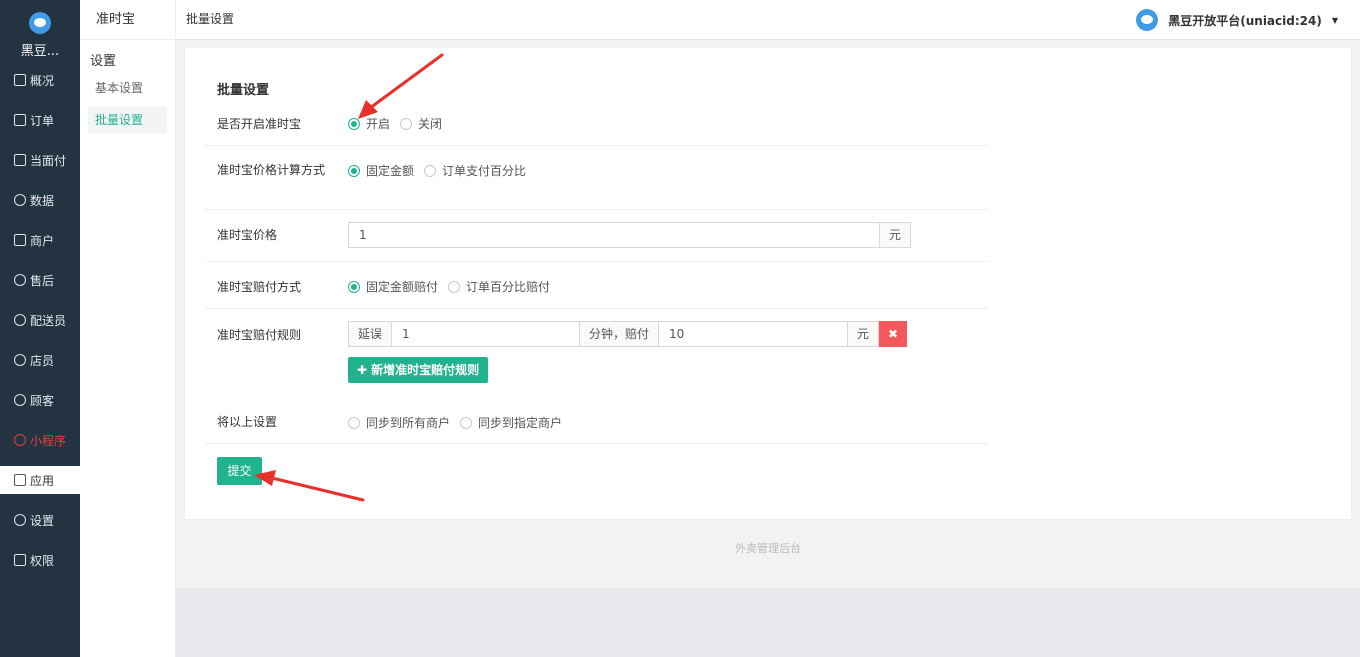 This screenshot has width=1360, height=657. I want to click on user-menu: 黑豆开放平台(uniacid:24) ▼, so click(1237, 20).